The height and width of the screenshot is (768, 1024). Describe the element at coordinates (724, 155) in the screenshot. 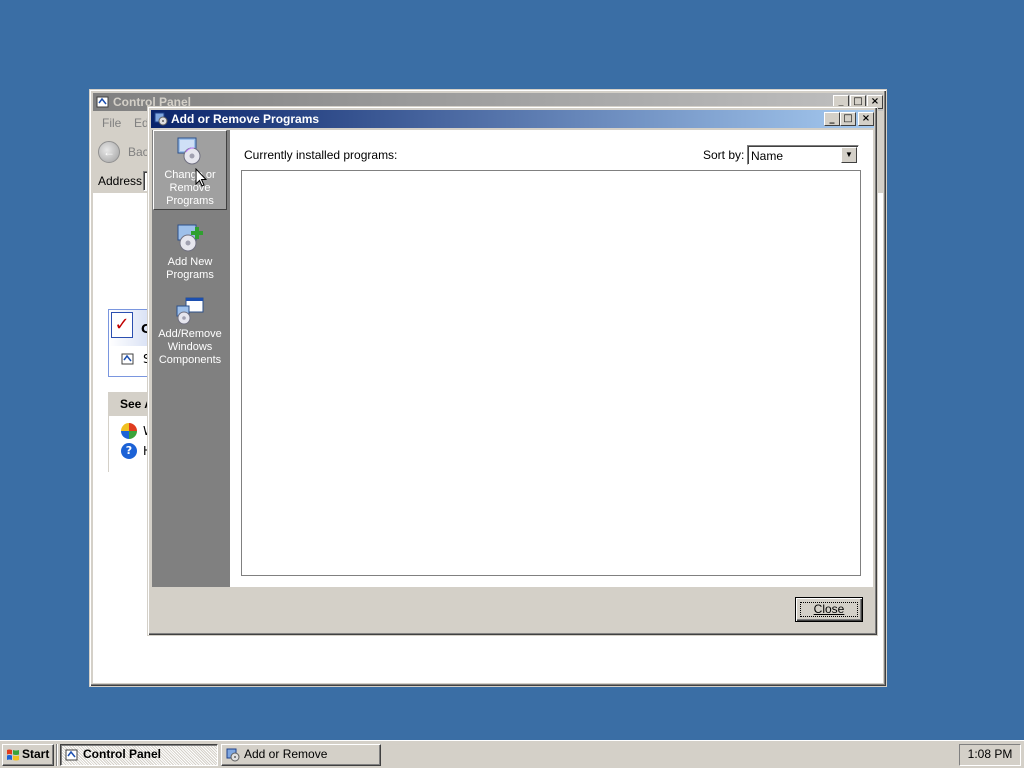

I see `sort-by-label: Sort by:` at that location.